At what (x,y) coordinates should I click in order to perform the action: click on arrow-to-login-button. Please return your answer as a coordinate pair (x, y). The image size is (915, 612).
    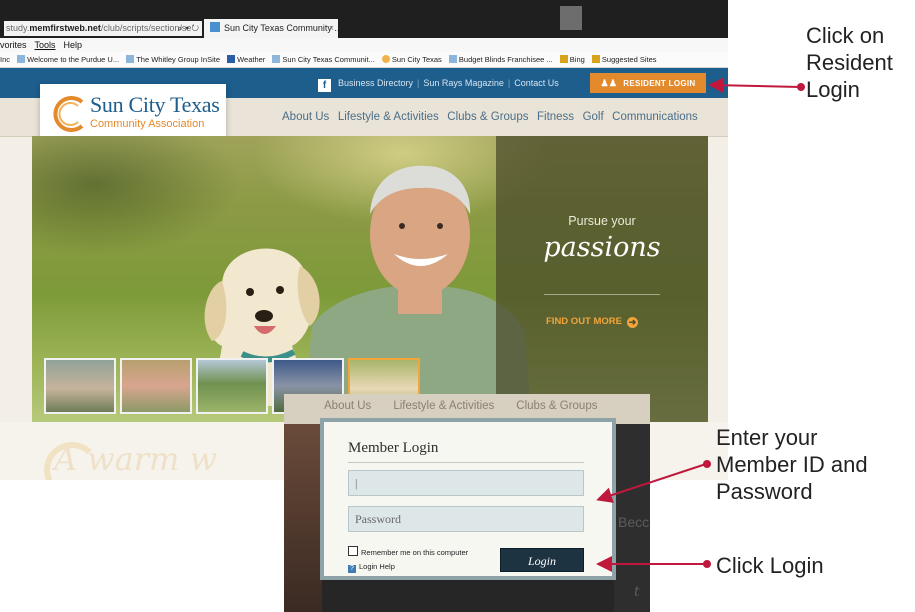
    Looking at the image, I should click on (653, 564).